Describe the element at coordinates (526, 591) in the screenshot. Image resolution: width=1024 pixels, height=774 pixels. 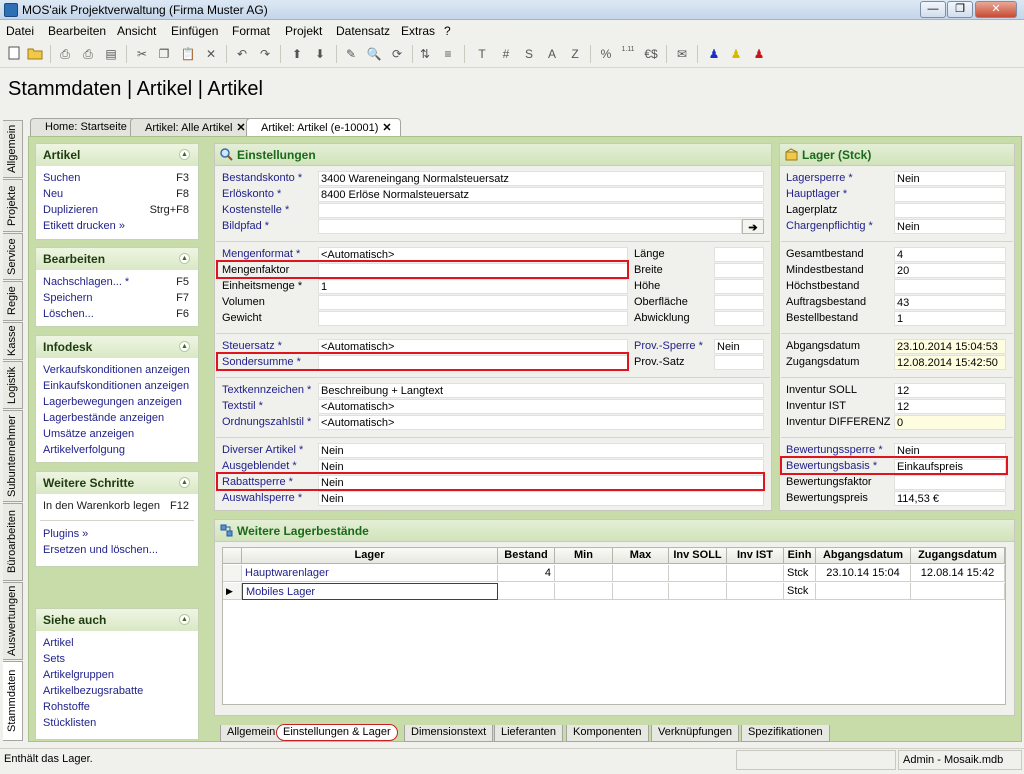
I see `table-cell-bestand` at that location.